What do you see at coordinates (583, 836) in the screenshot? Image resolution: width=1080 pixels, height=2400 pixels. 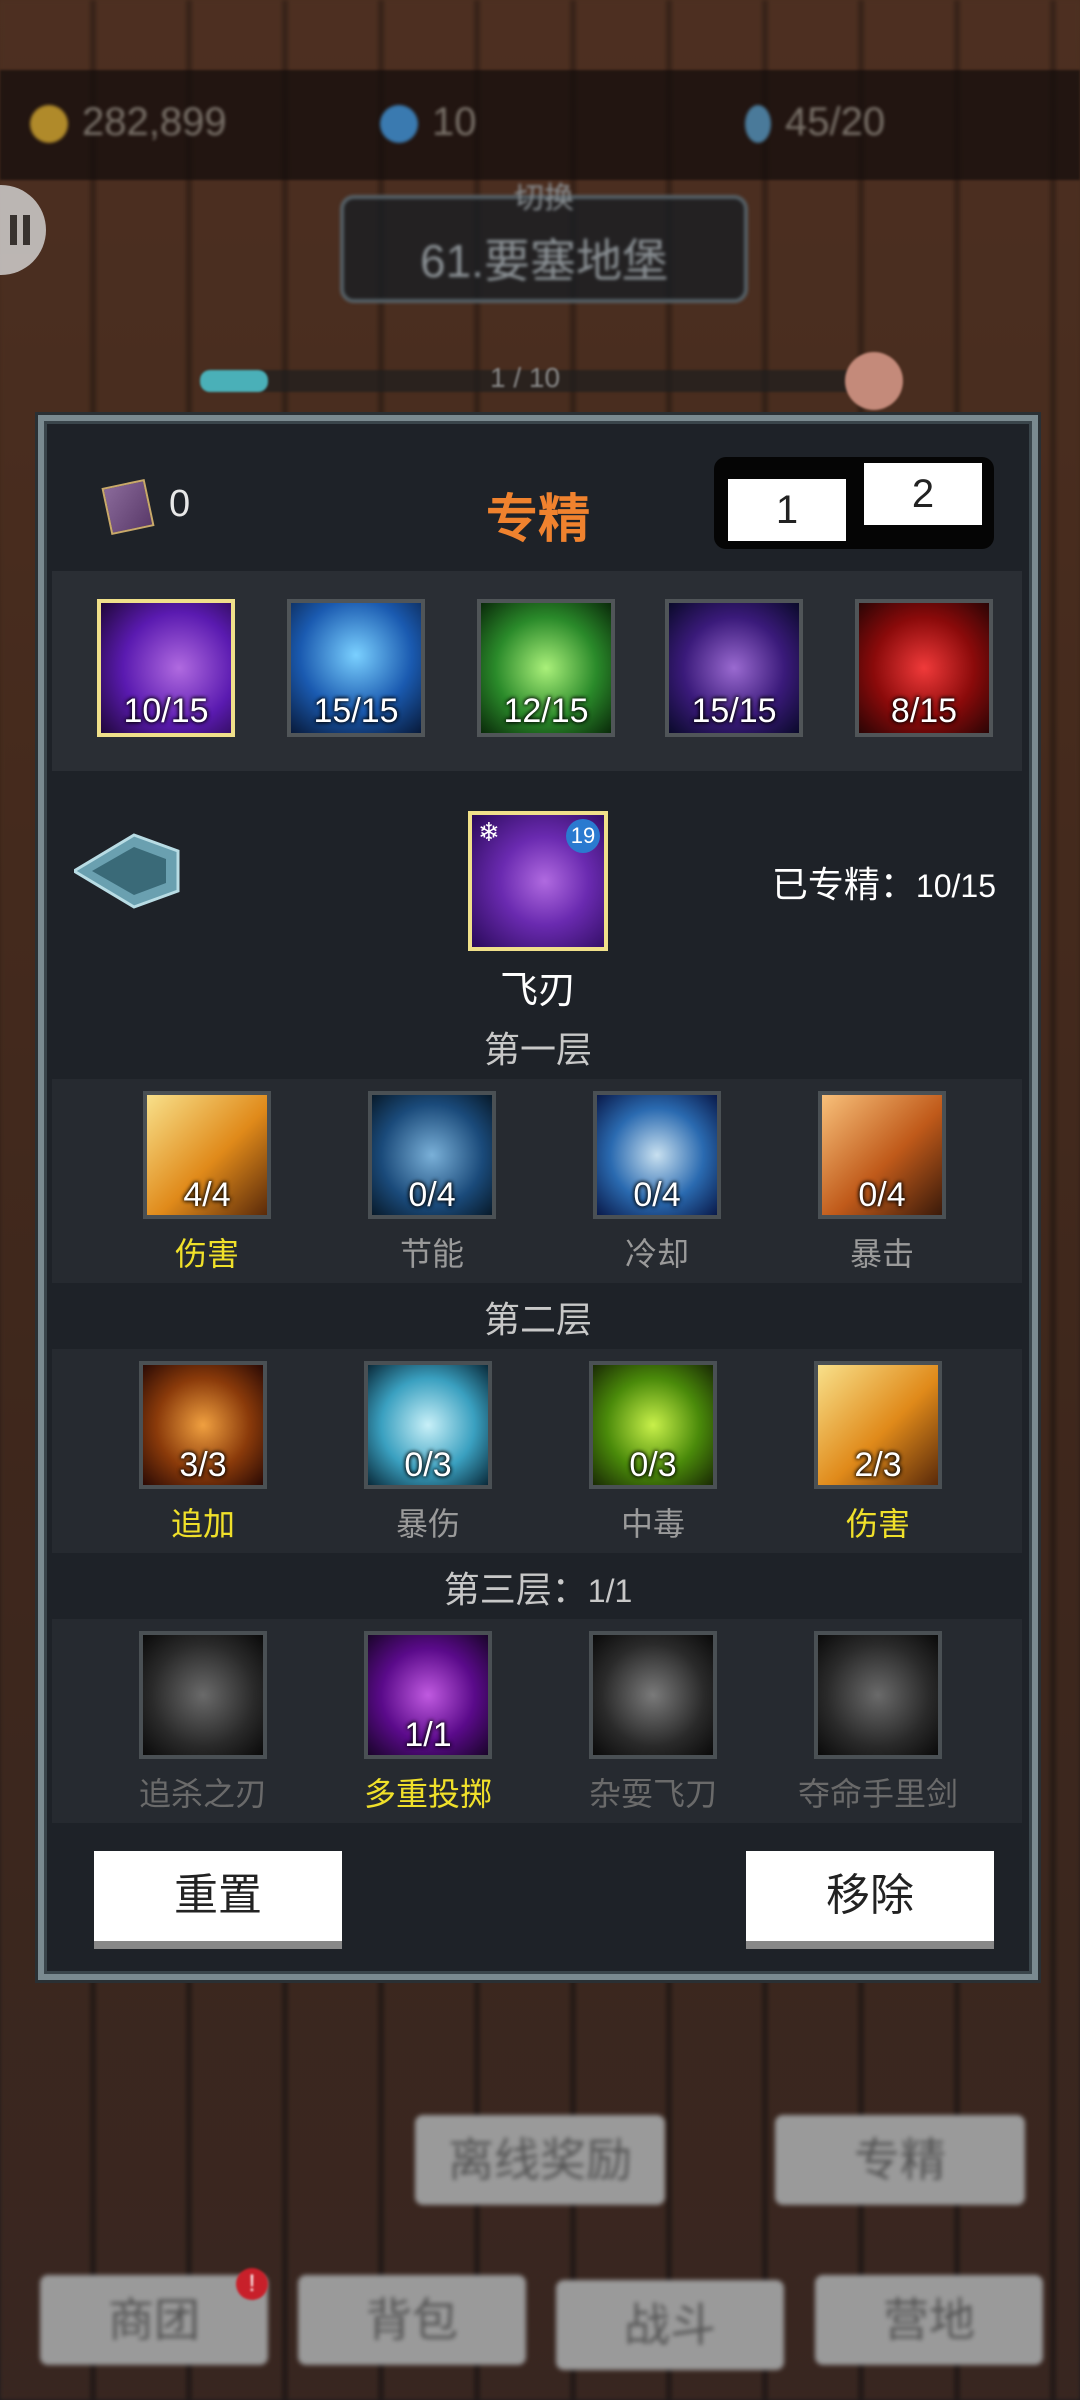 I see `skill-level-badge: 19` at bounding box center [583, 836].